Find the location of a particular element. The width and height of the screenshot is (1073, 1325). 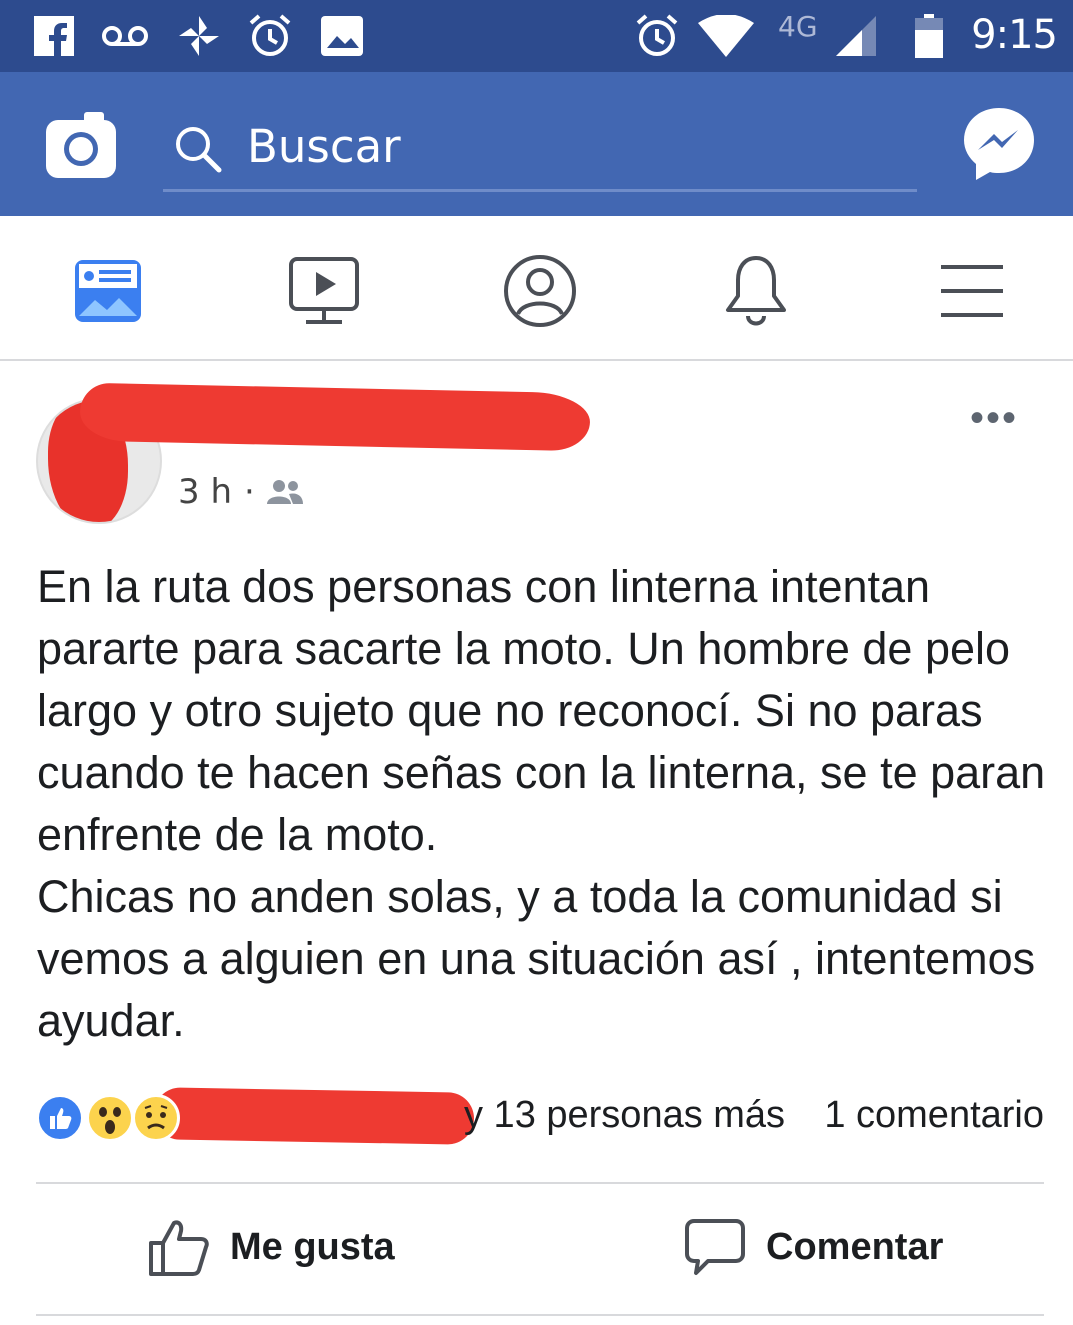

bell-icon is located at coordinates (756, 291).